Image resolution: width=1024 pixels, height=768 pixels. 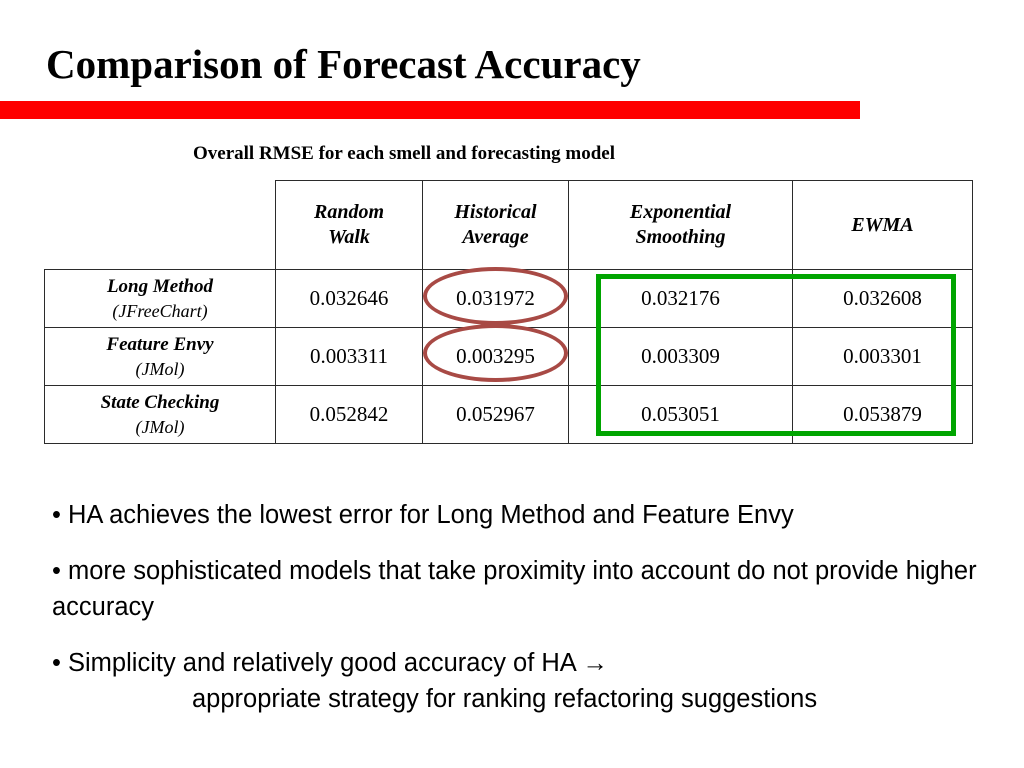 What do you see at coordinates (680, 298) in the screenshot?
I see `cell-long-method-exponential-smoothing: 0.032176` at bounding box center [680, 298].